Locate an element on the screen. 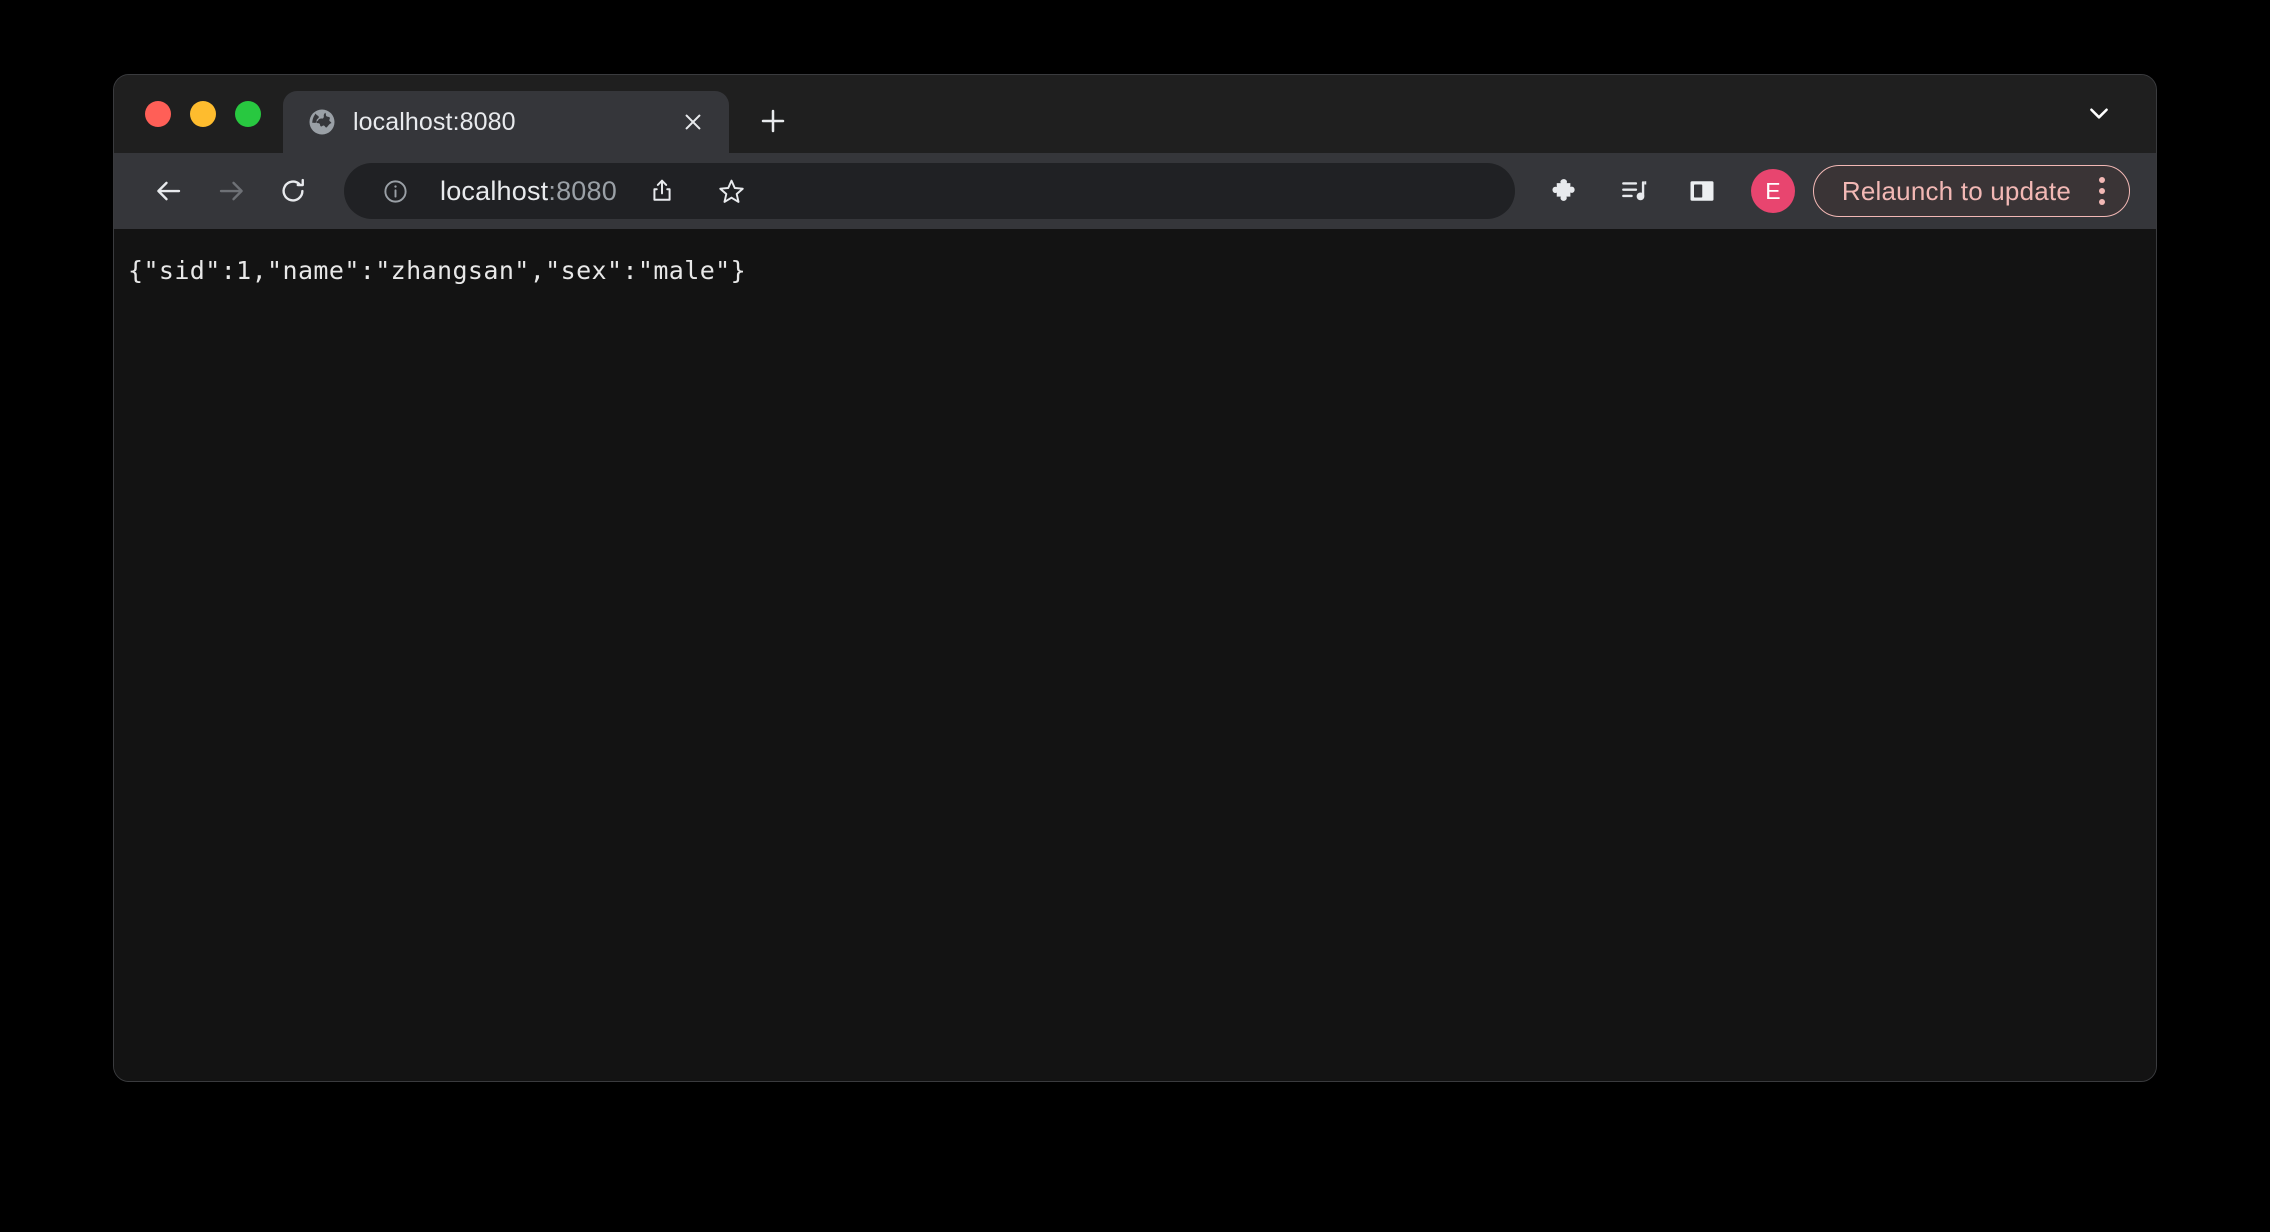 The width and height of the screenshot is (2270, 1232). address-bar: localhost:8080 is located at coordinates (929, 191).